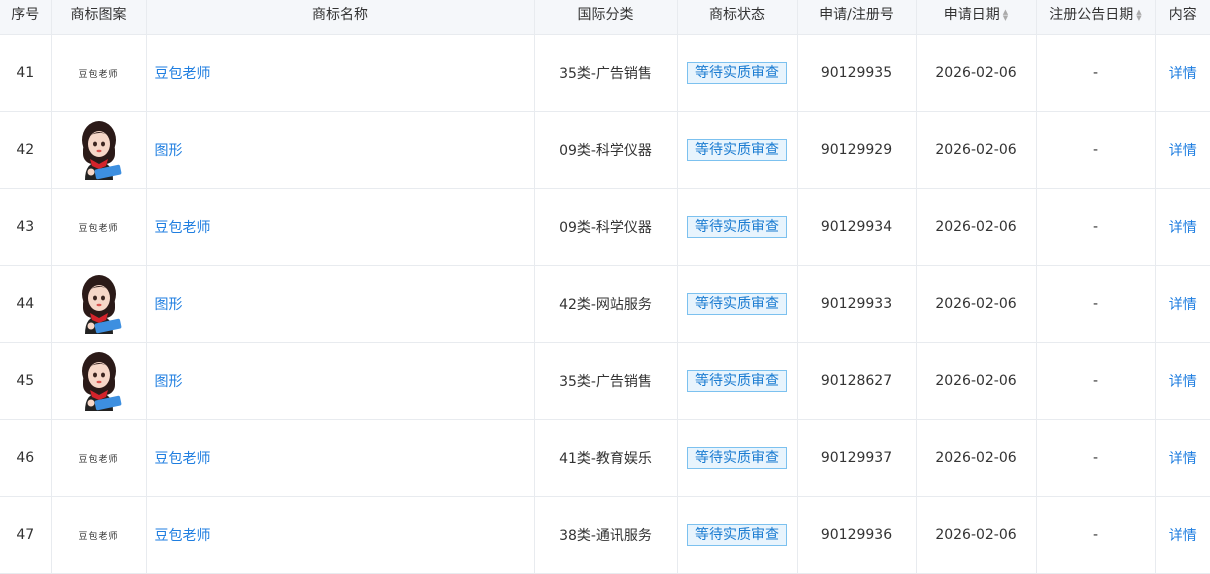 This screenshot has height=574, width=1210. I want to click on header-pubdate: 注册公告日期 ▲ ▼, so click(1096, 17).